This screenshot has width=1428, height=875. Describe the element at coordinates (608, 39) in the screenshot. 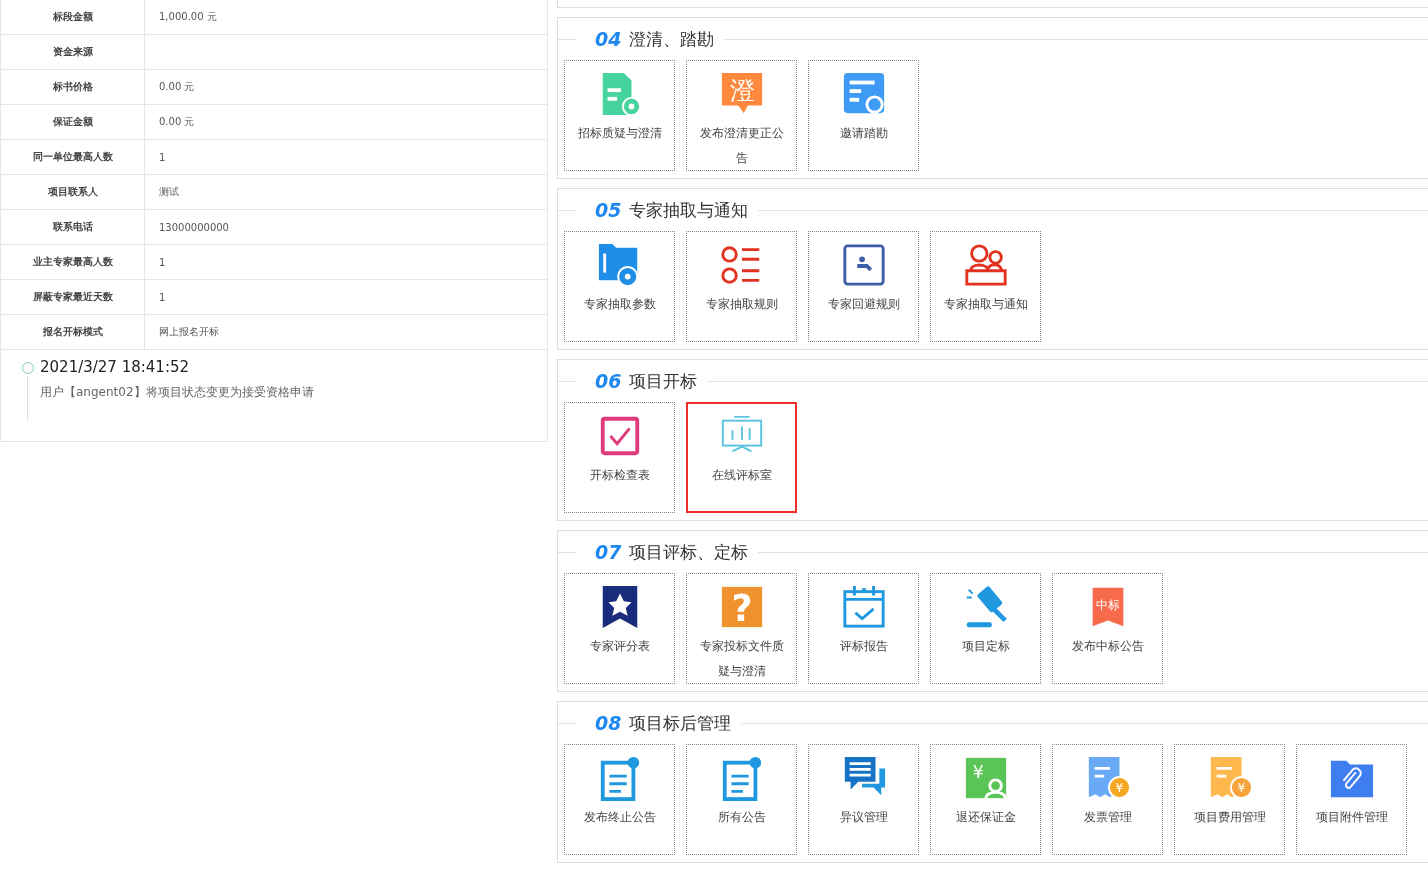

I see `section-number: 04` at that location.